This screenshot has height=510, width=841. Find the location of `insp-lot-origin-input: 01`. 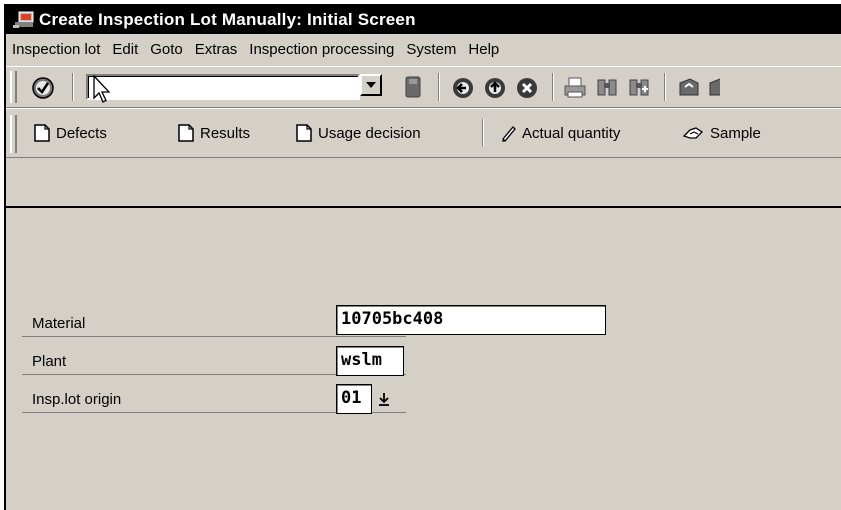

insp-lot-origin-input: 01 is located at coordinates (354, 399).